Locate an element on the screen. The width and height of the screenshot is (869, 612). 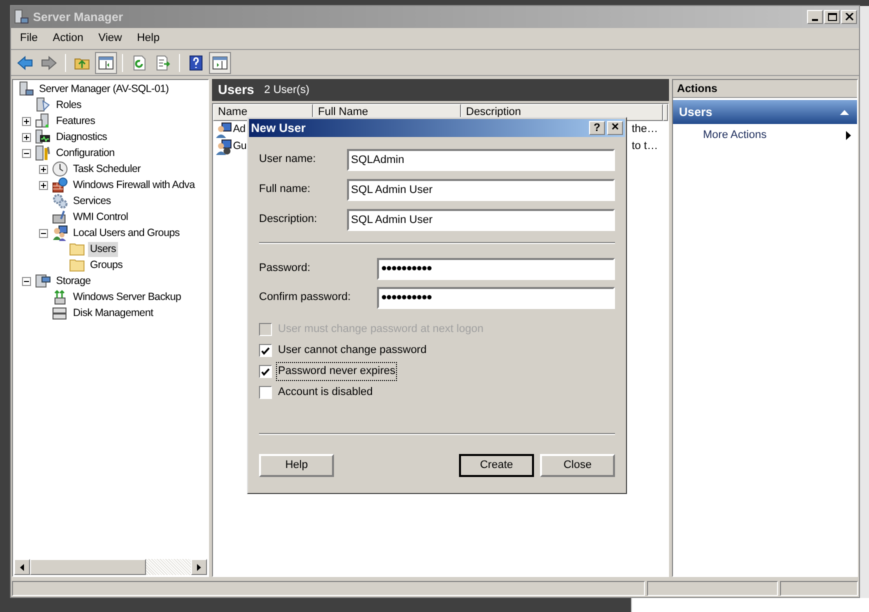
checkbox-label: User cannot change password is located at coordinates (352, 350).